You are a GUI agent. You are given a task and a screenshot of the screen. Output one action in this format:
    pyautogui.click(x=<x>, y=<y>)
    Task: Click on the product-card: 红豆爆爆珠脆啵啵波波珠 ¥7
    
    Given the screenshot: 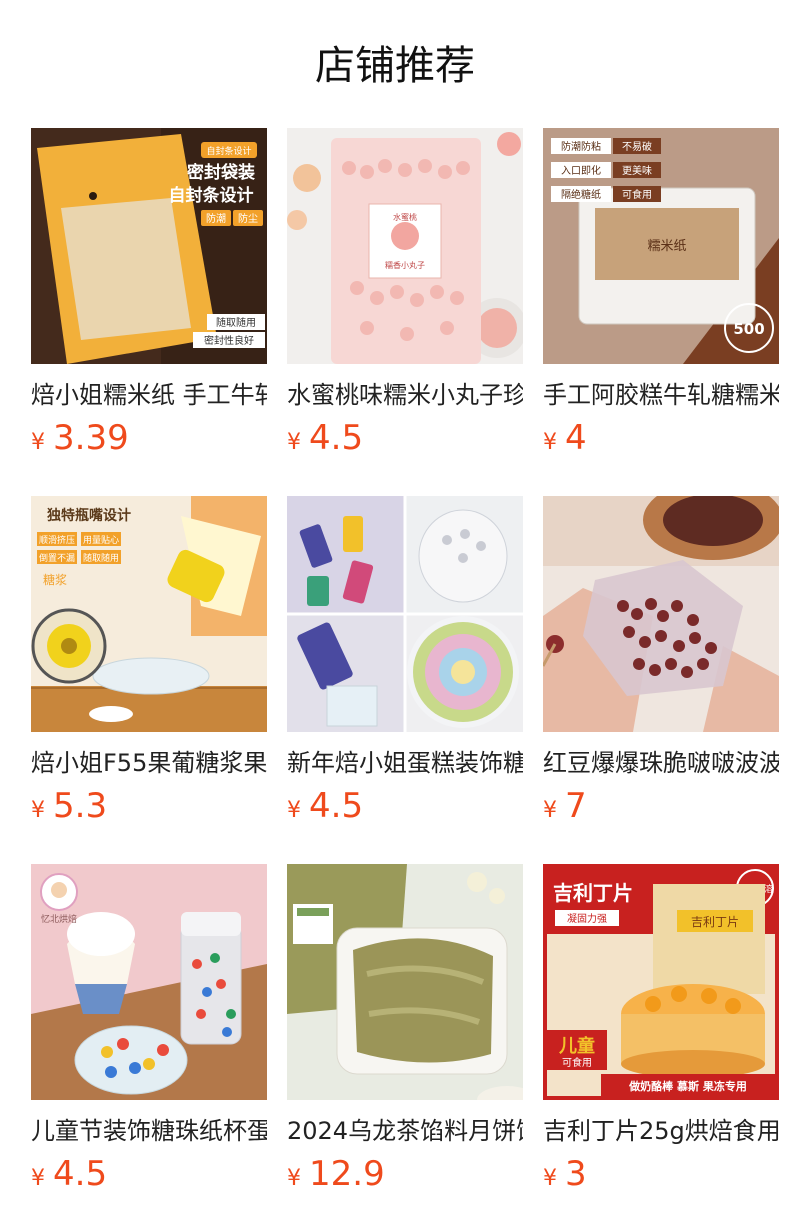 What is the action you would take?
    pyautogui.click(x=661, y=680)
    